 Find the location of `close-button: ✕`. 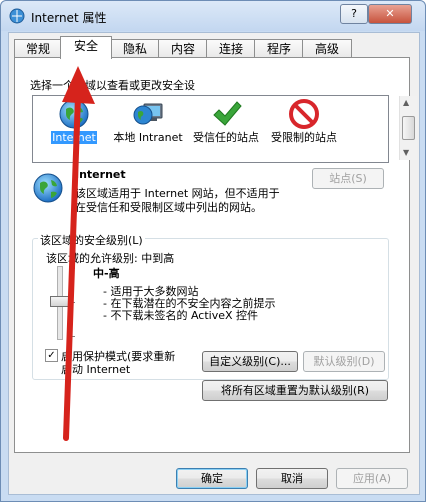

close-button: ✕ is located at coordinates (390, 14).